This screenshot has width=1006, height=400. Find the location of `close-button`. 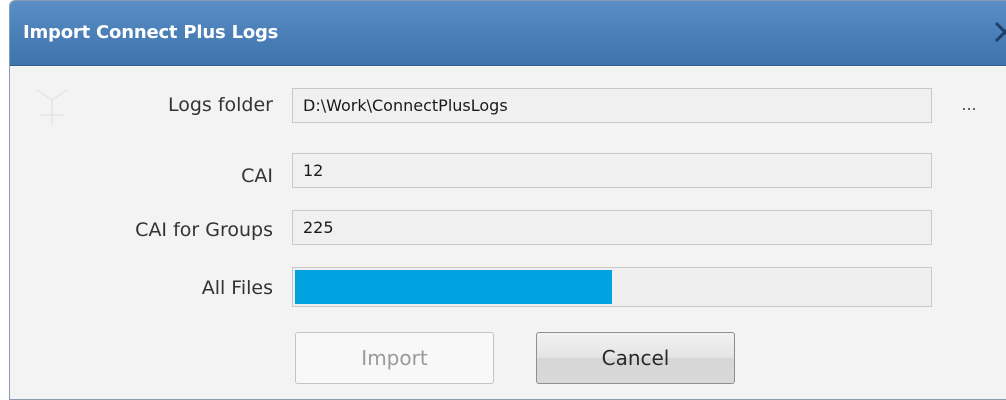

close-button is located at coordinates (997, 32).